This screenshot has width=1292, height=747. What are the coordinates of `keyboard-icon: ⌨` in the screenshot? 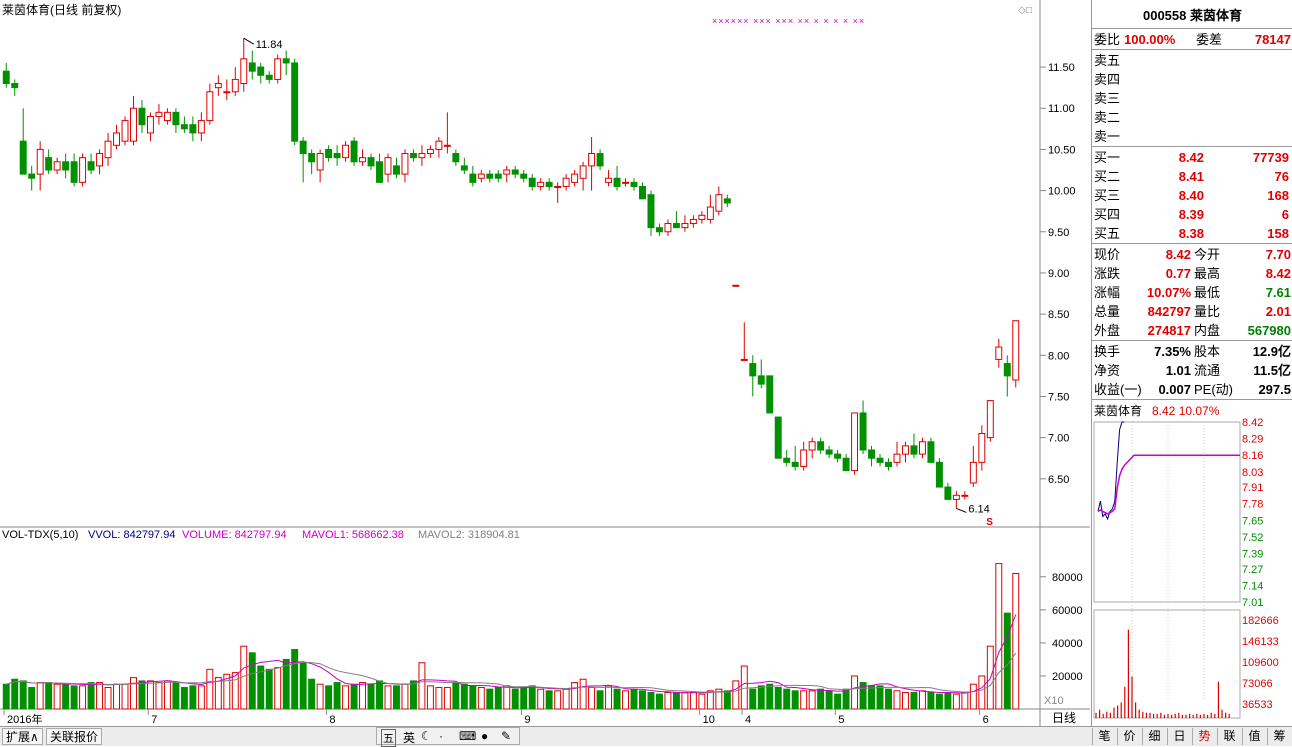 It's located at (467, 736).